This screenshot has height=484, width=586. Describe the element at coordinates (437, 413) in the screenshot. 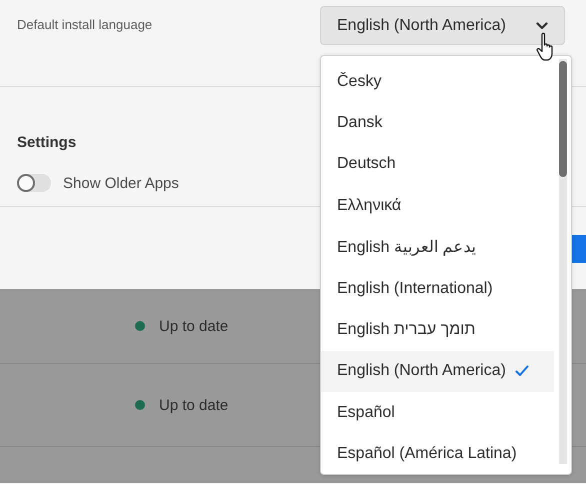

I see `menu-item: Español` at that location.